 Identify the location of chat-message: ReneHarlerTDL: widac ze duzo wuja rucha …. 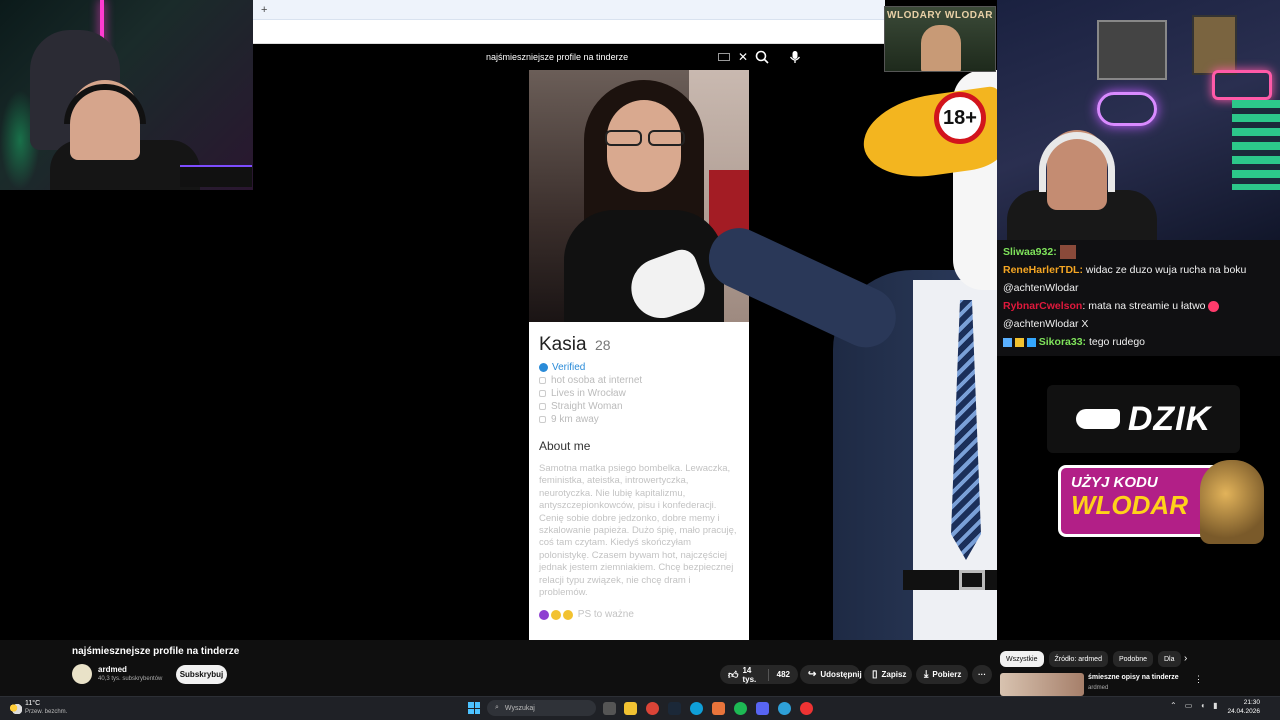
(1138, 279).